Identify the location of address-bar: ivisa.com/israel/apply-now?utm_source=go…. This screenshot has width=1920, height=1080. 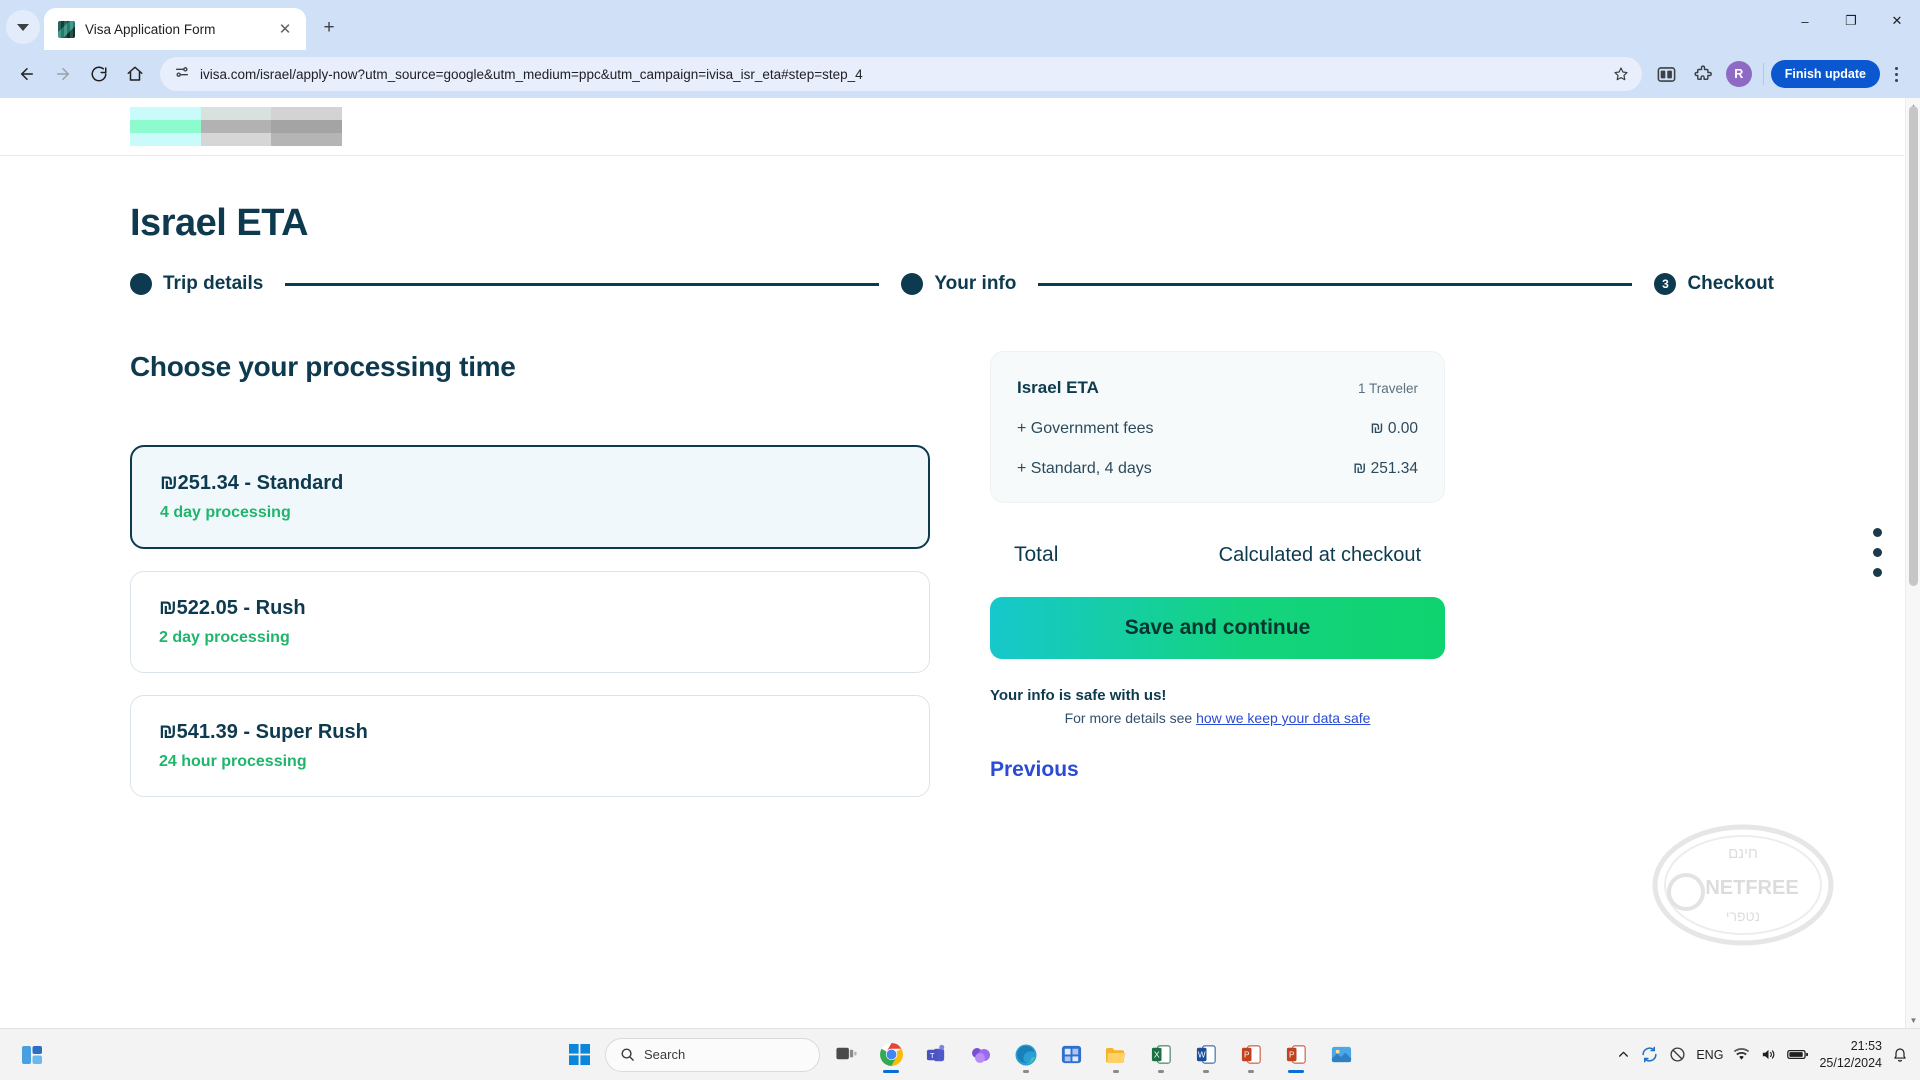
(901, 74).